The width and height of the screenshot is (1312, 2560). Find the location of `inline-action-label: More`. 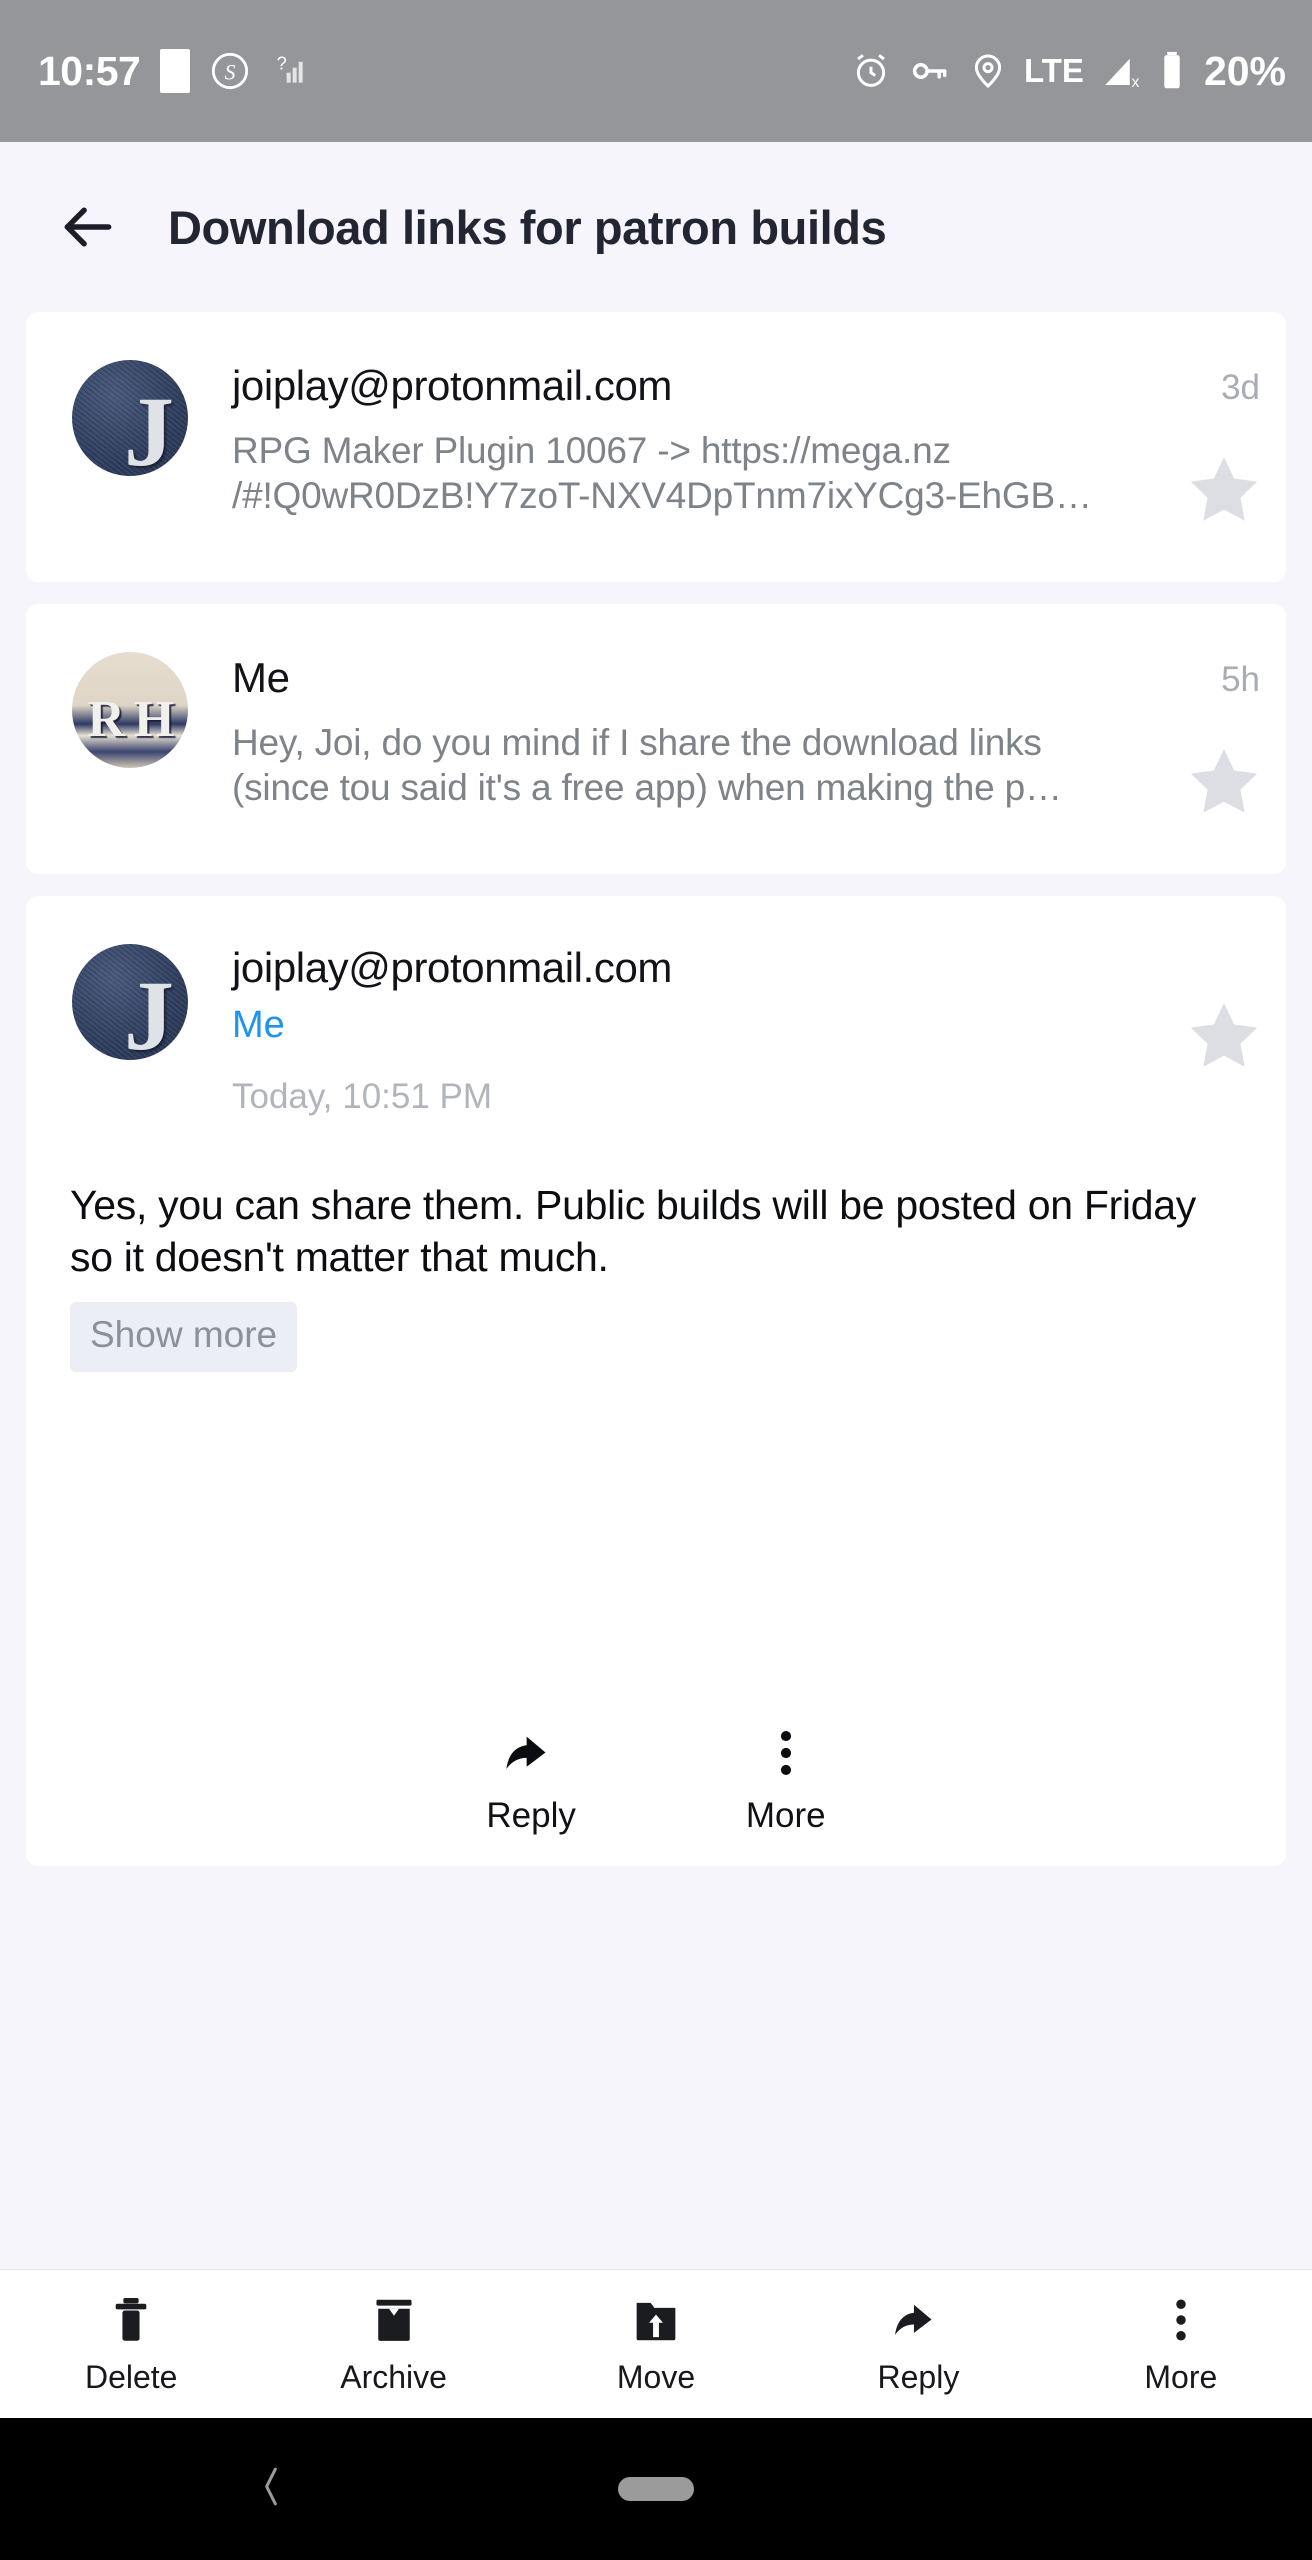

inline-action-label: More is located at coordinates (785, 1815).